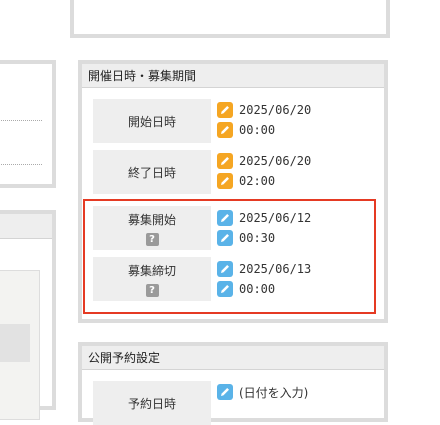  Describe the element at coordinates (275, 110) in the screenshot. I see `start-date-value: 2025/06/20` at that location.